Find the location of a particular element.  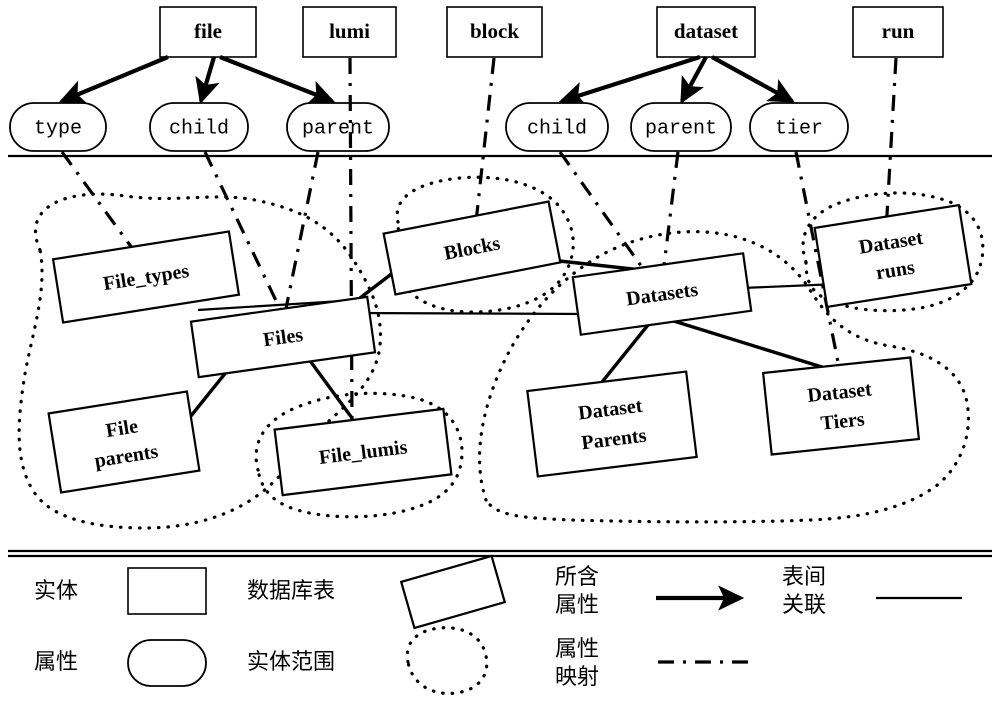

attribute-file-parent-label: parent is located at coordinates (338, 128).